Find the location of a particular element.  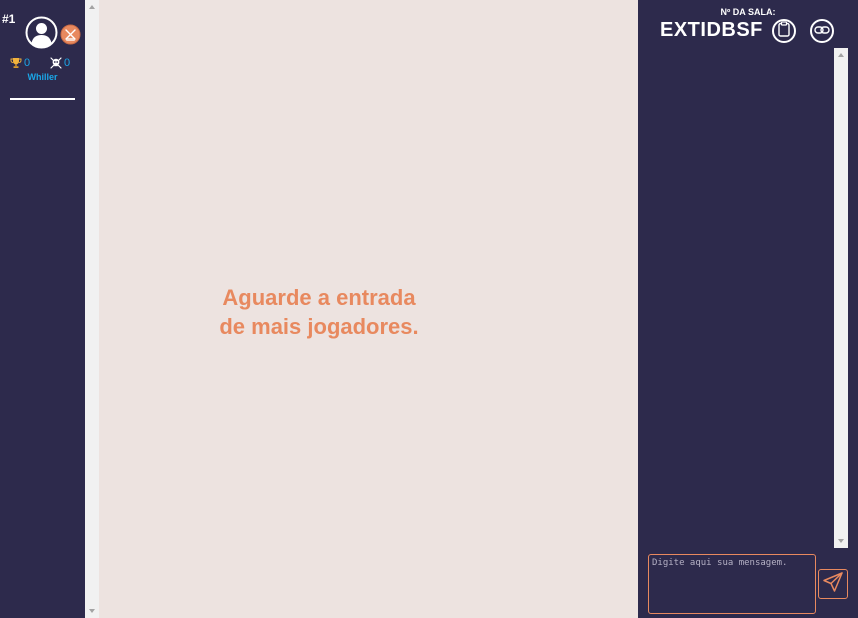

wins-stat: 0 is located at coordinates (20, 63).